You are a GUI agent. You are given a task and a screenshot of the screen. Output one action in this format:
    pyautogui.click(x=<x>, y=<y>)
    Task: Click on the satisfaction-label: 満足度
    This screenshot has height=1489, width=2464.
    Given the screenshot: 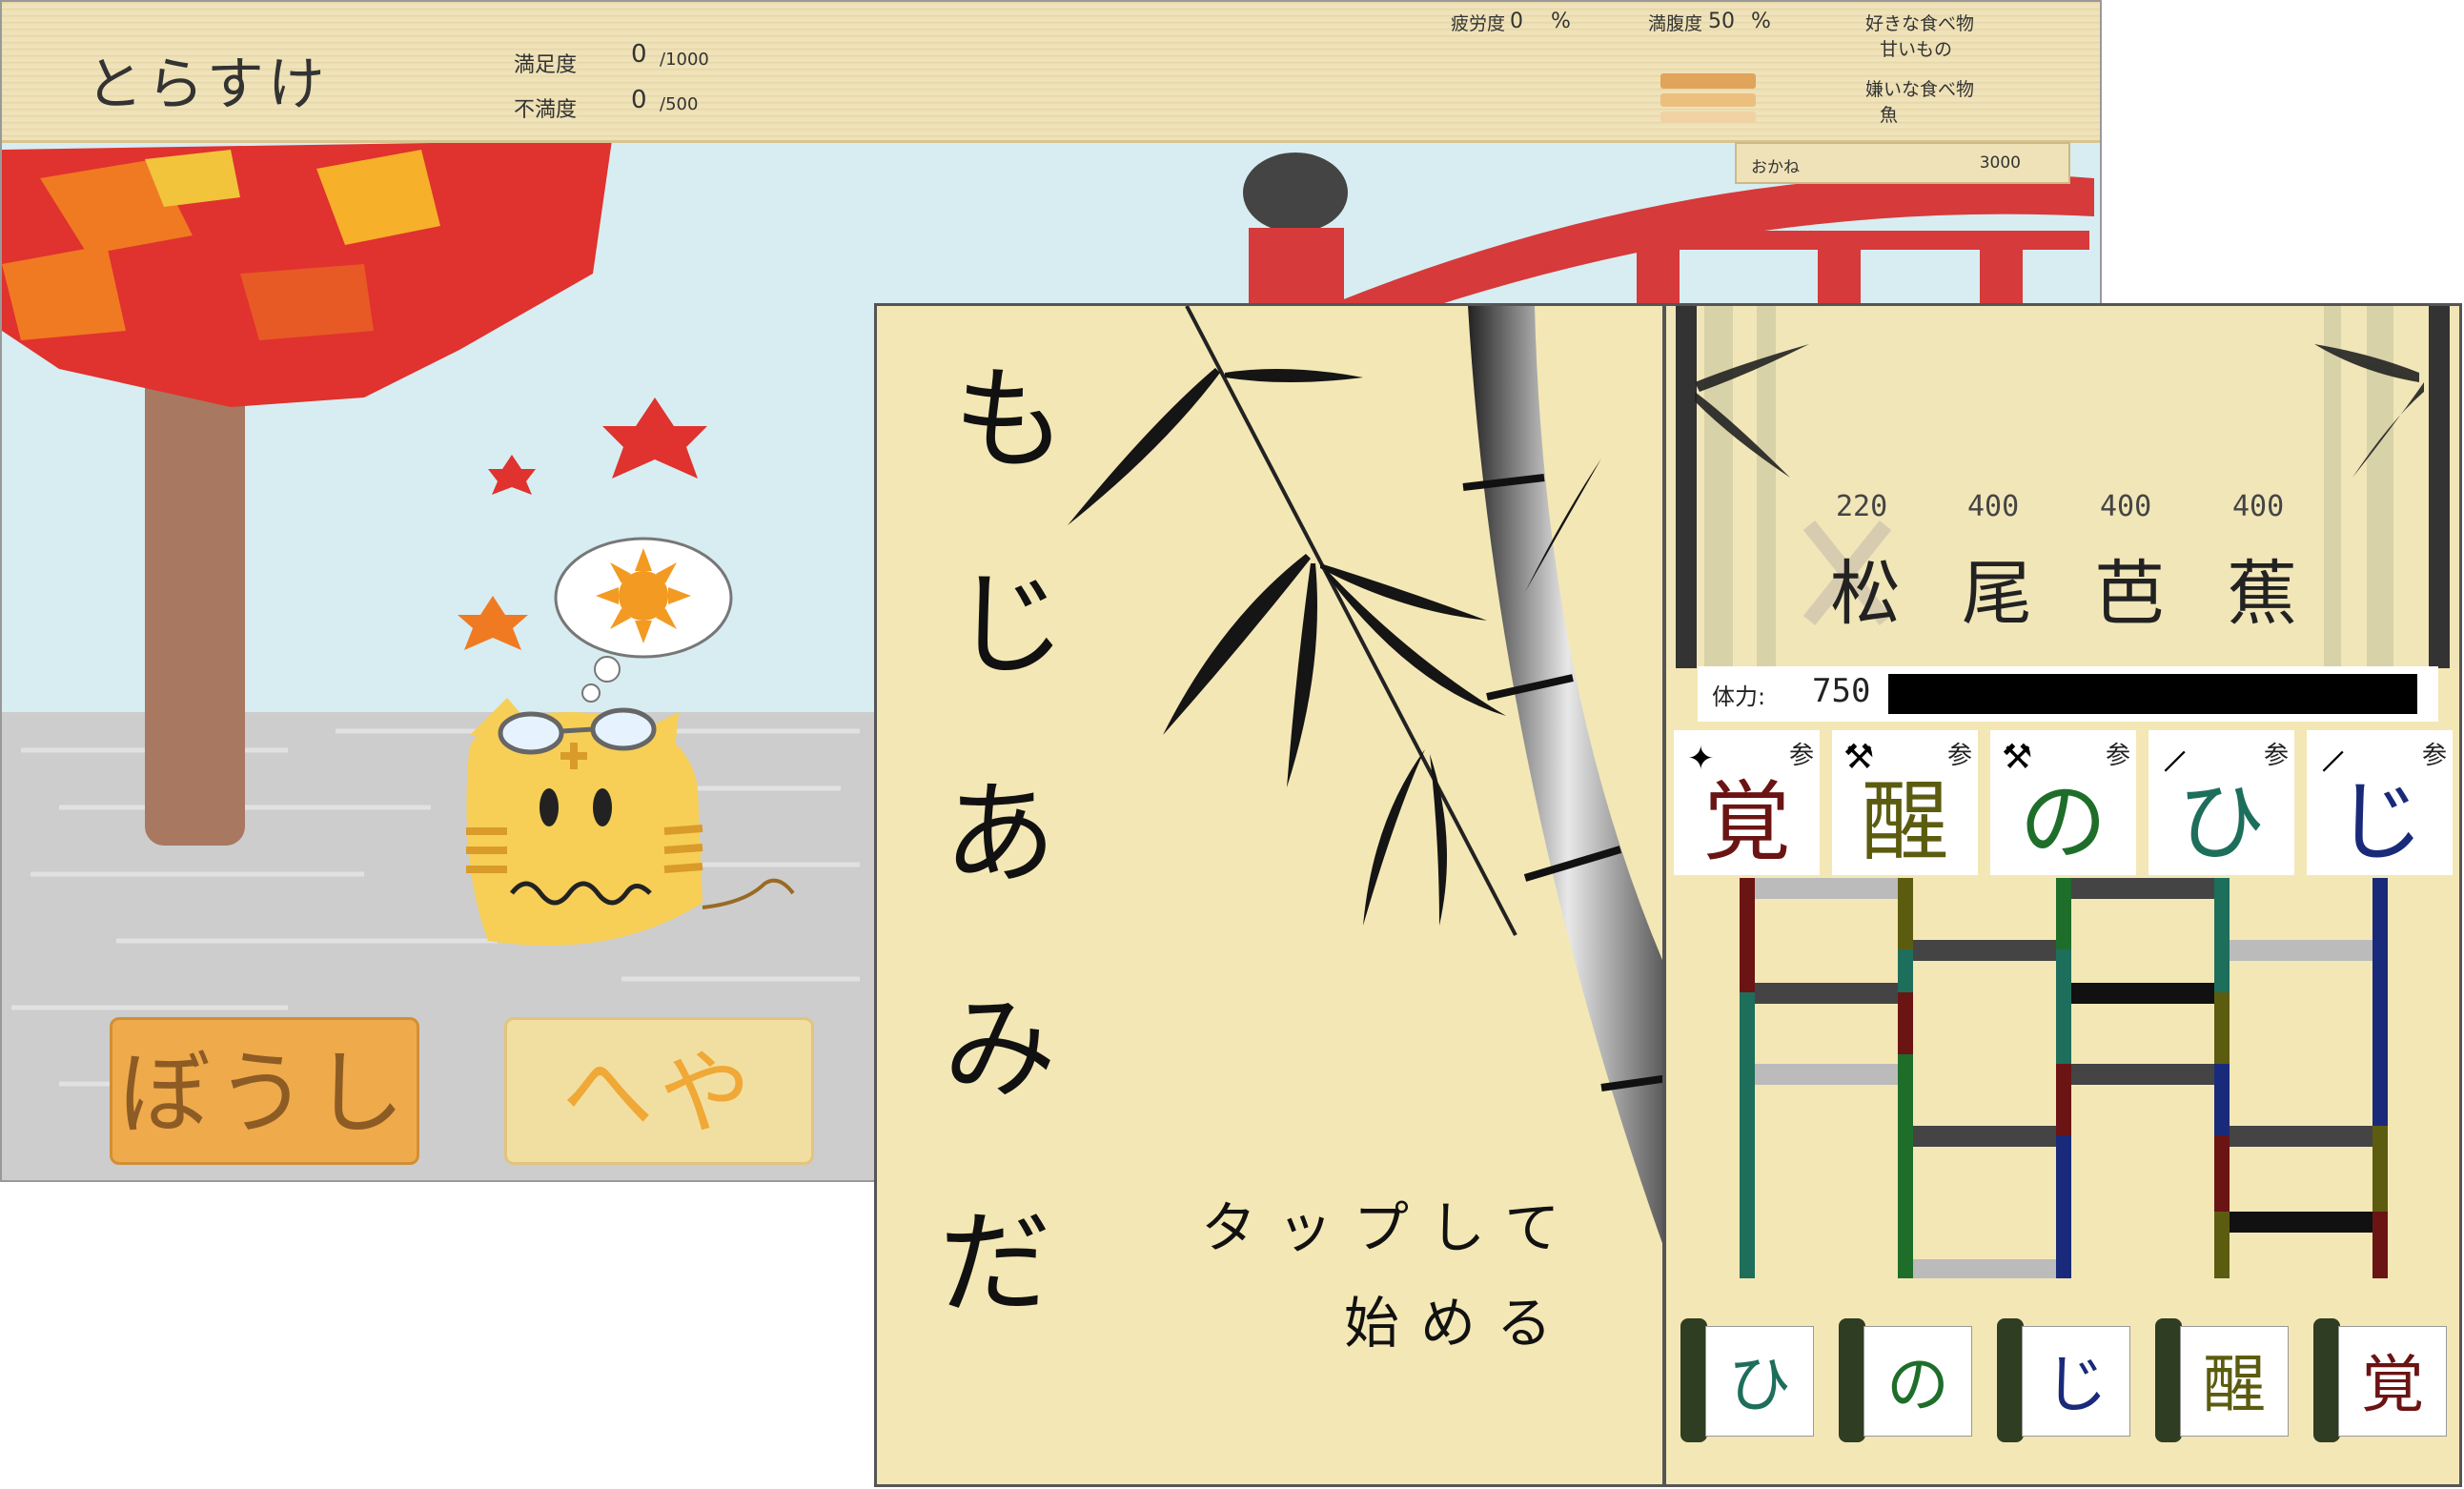 What is the action you would take?
    pyautogui.click(x=546, y=65)
    